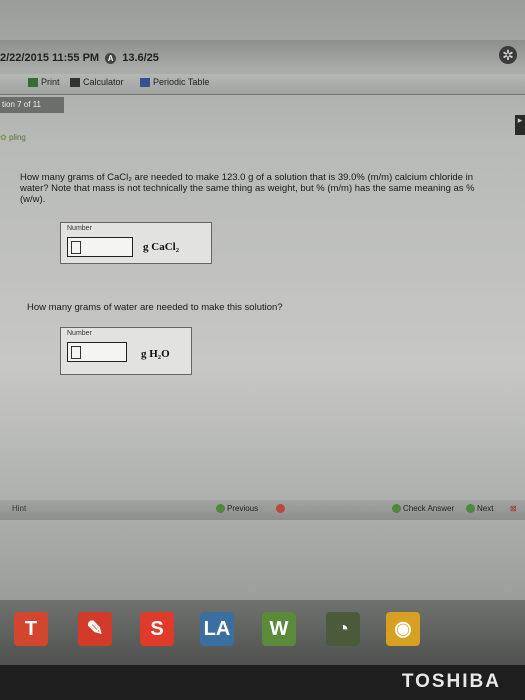 The height and width of the screenshot is (700, 525). Describe the element at coordinates (50, 82) in the screenshot. I see `print-label: Print` at that location.